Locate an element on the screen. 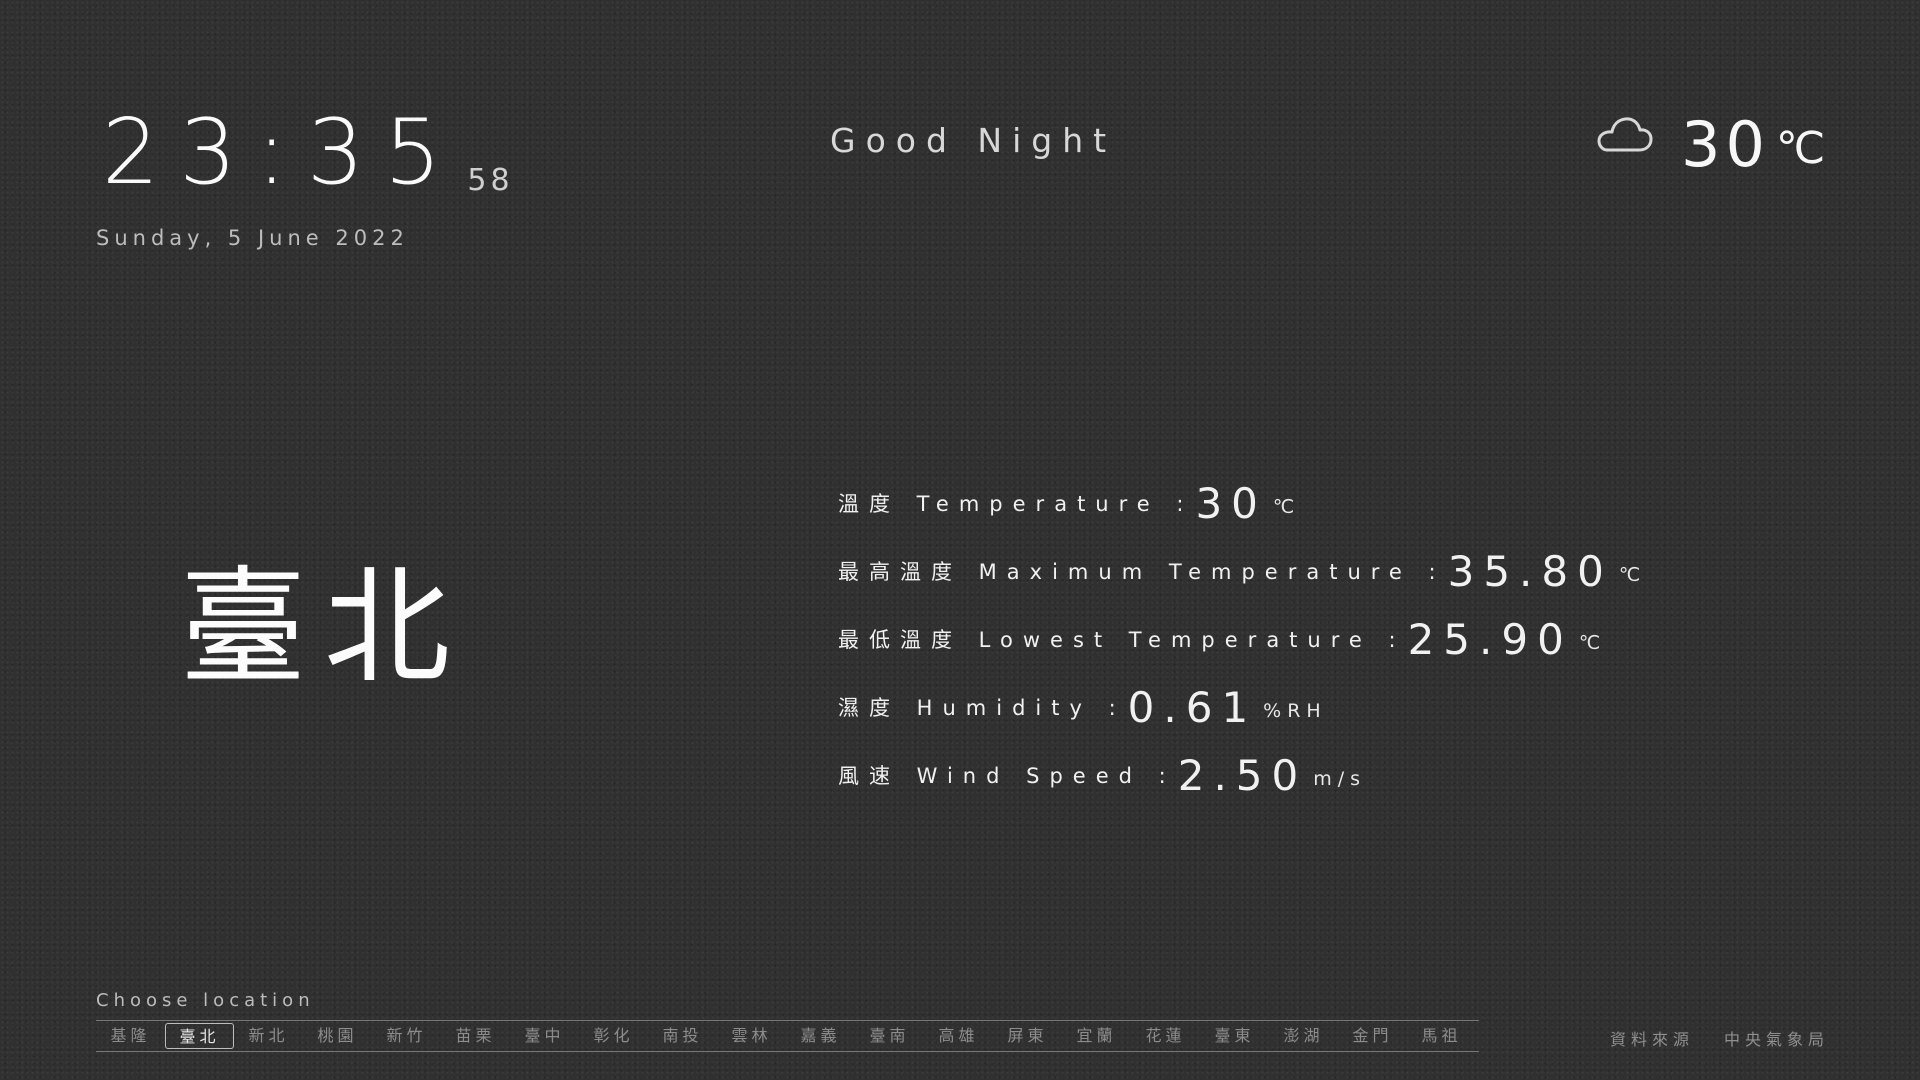 The width and height of the screenshot is (1920, 1080). location-tainan: 臺南 is located at coordinates (889, 1036).